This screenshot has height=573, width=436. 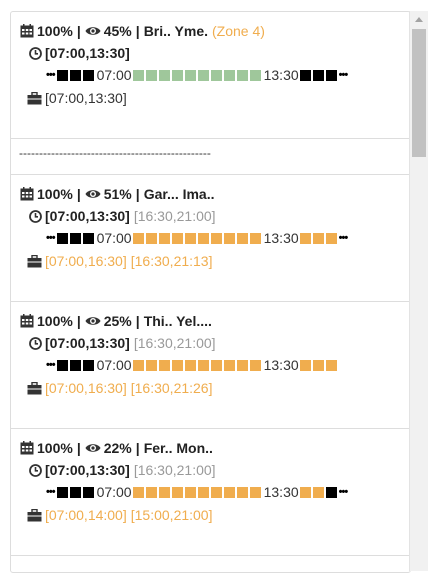 What do you see at coordinates (93, 31) in the screenshot?
I see `eye-icon` at bounding box center [93, 31].